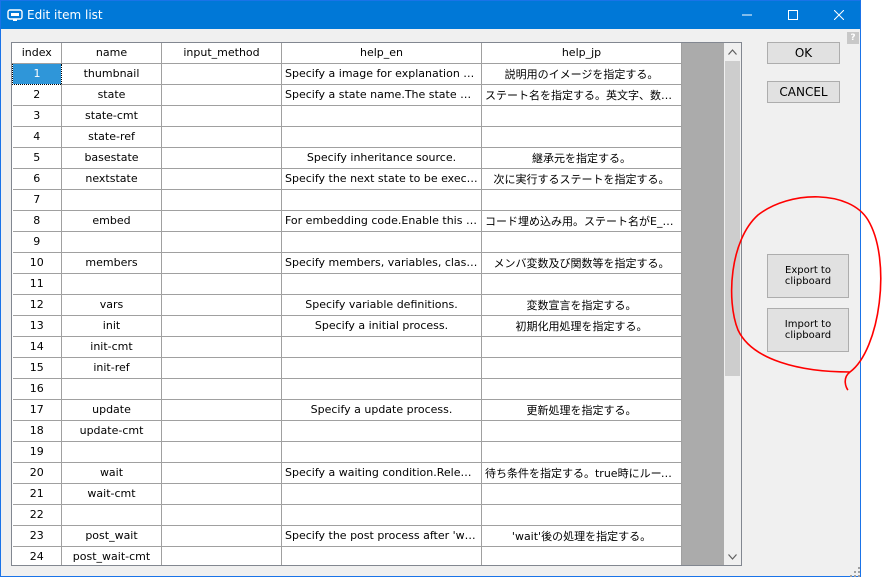 The height and width of the screenshot is (579, 886). I want to click on table-row: 18 update-cmt, so click(347, 431).